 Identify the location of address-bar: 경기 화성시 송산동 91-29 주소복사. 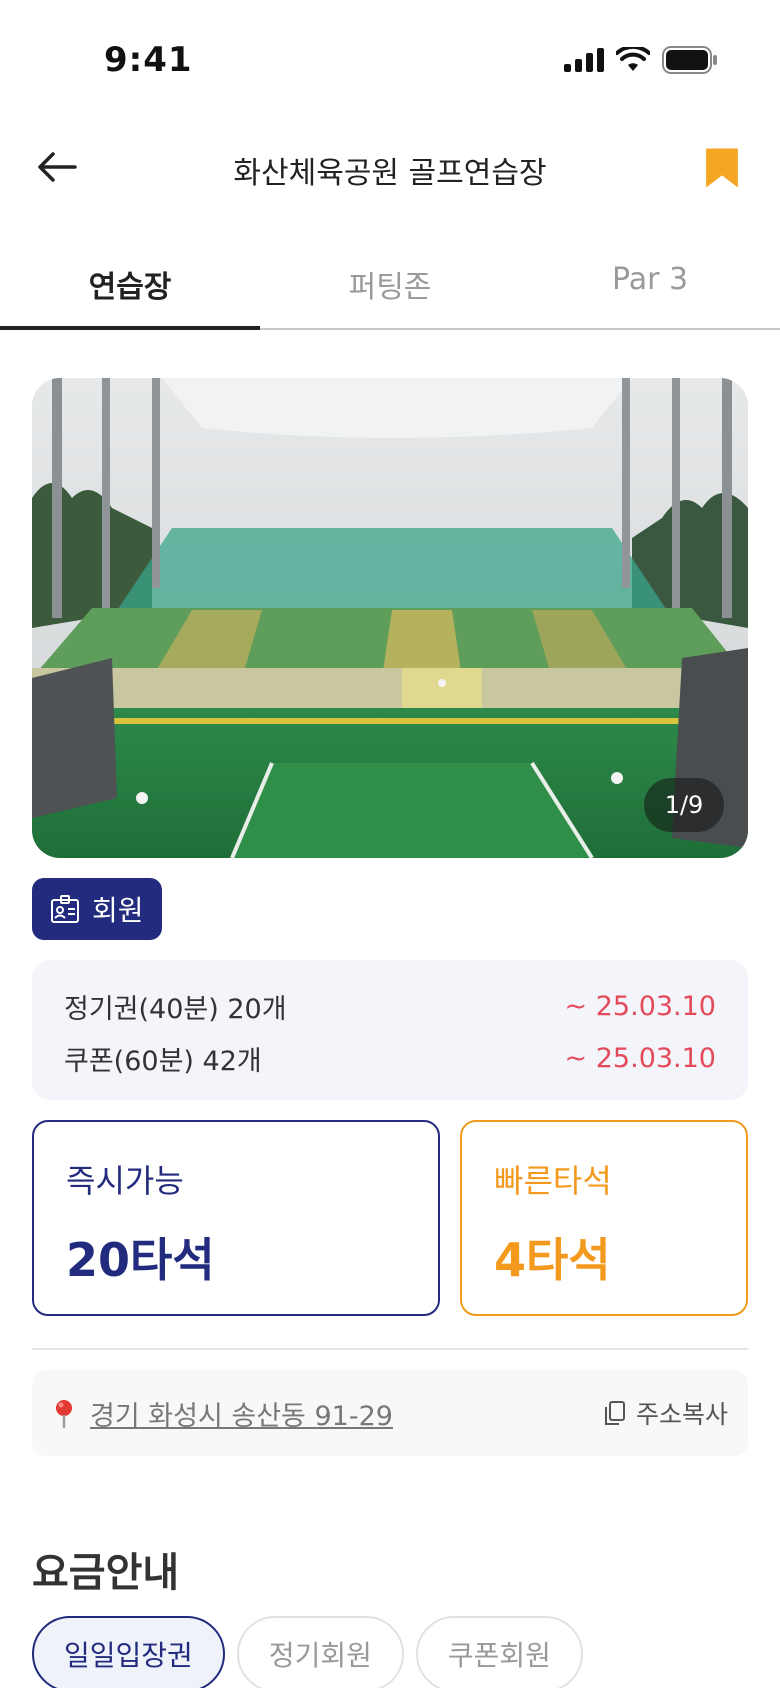
(390, 1413).